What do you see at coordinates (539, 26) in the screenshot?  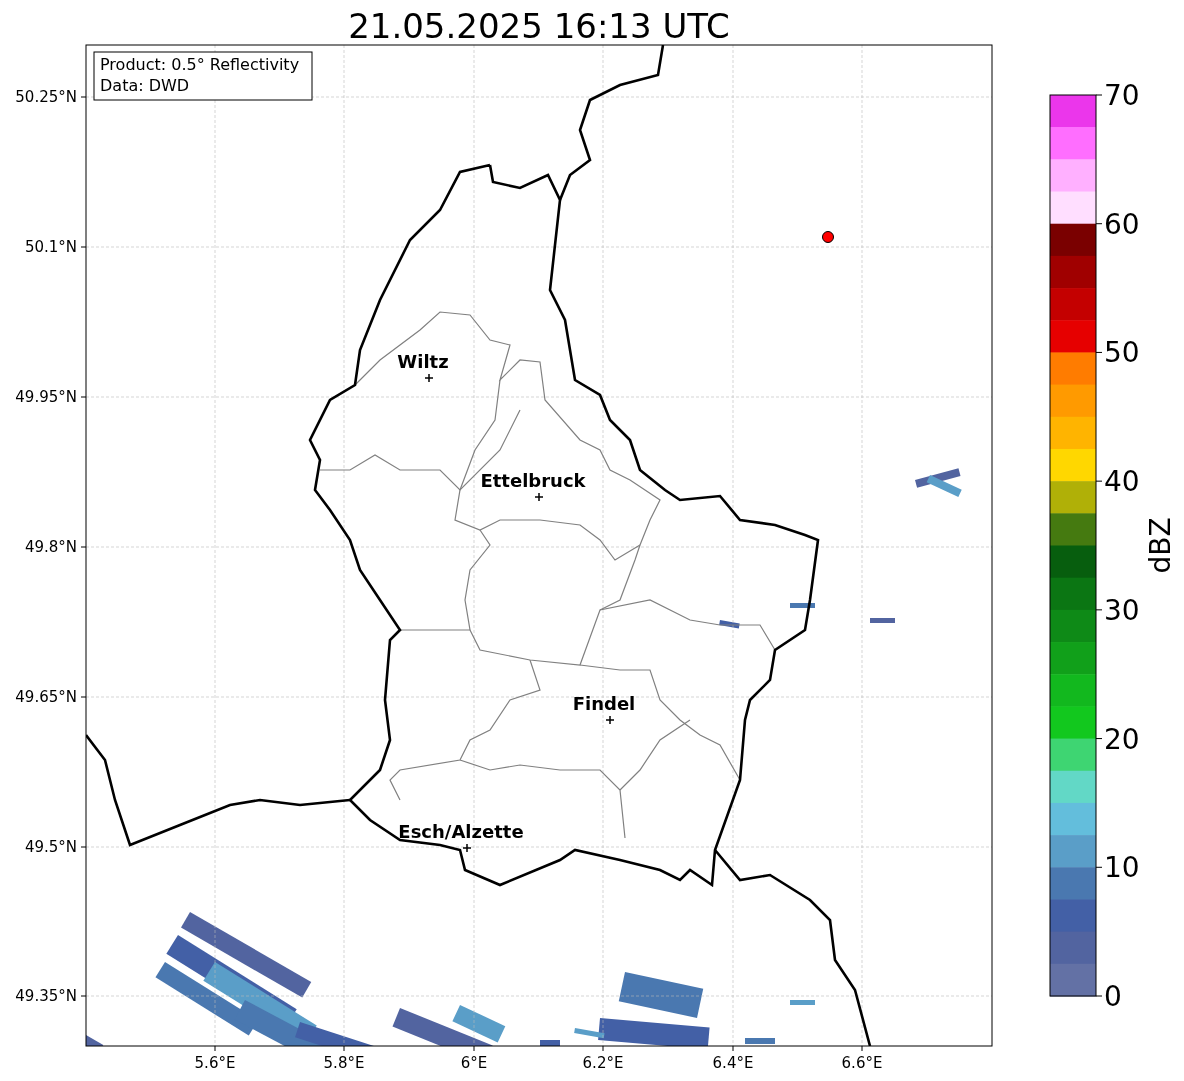 I see `map-title: 21.05.2025 16:13 UTC` at bounding box center [539, 26].